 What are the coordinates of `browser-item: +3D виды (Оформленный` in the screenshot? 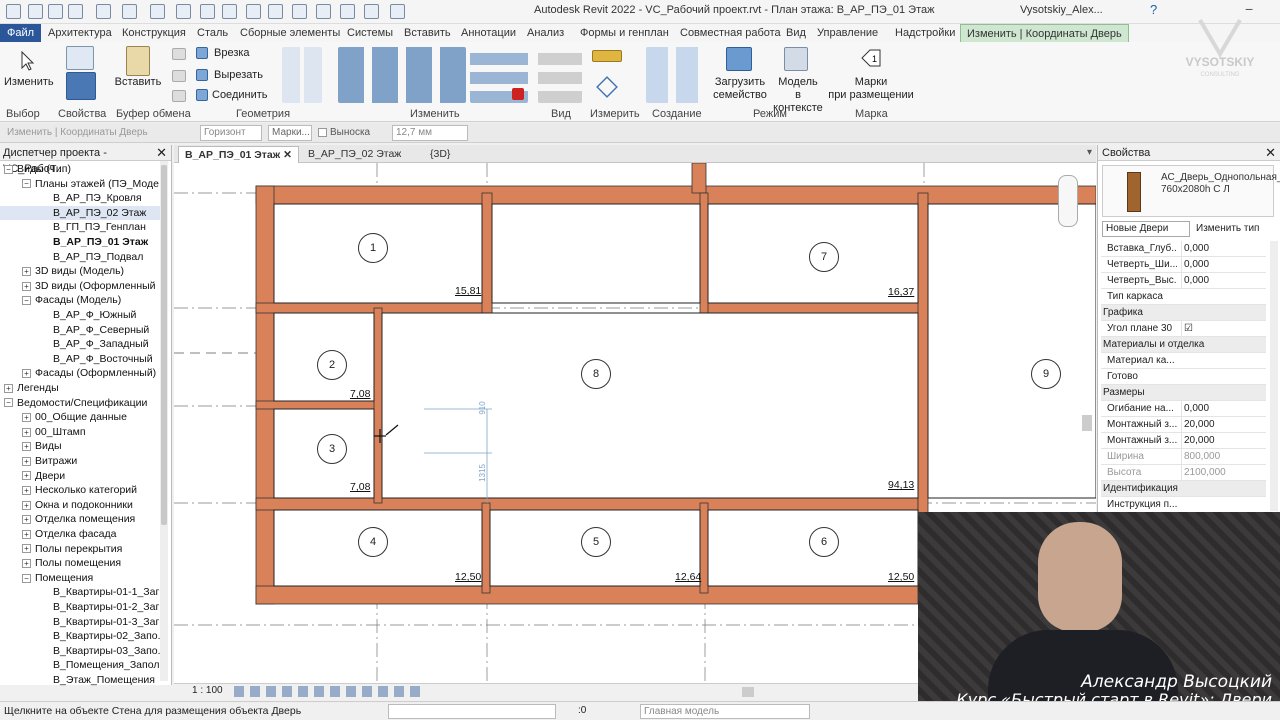 It's located at (81, 286).